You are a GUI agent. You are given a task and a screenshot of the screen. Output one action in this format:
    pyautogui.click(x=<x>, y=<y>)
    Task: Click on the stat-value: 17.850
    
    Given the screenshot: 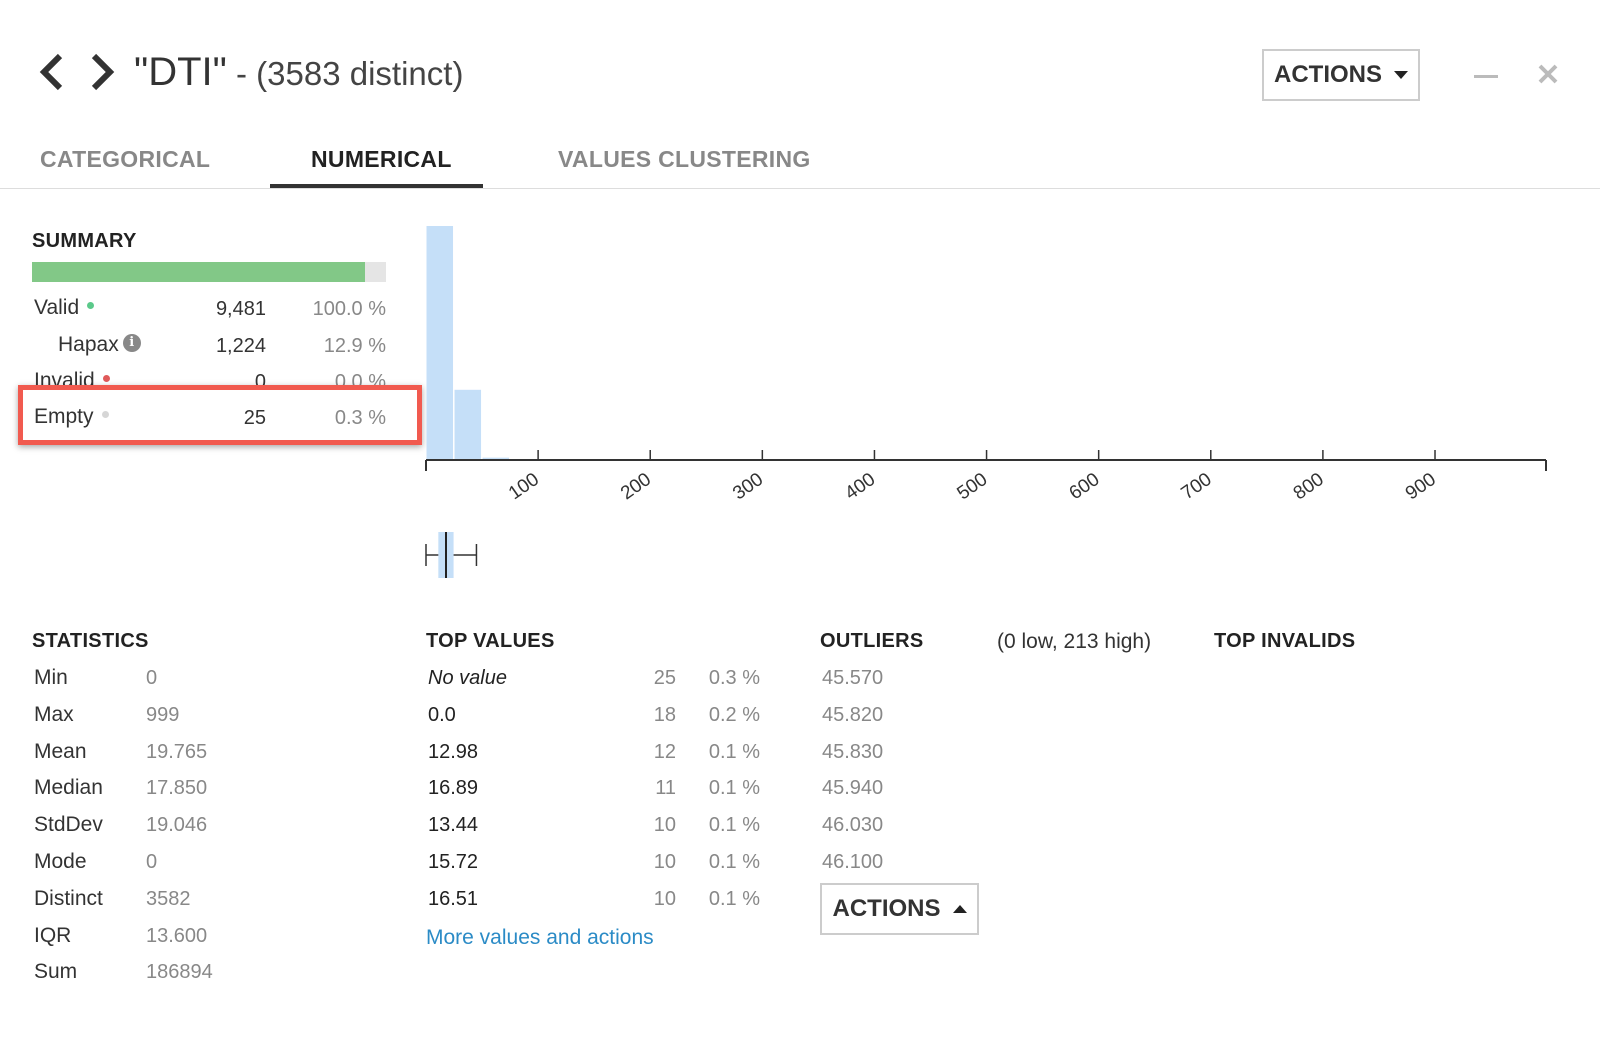 What is the action you would take?
    pyautogui.click(x=177, y=788)
    